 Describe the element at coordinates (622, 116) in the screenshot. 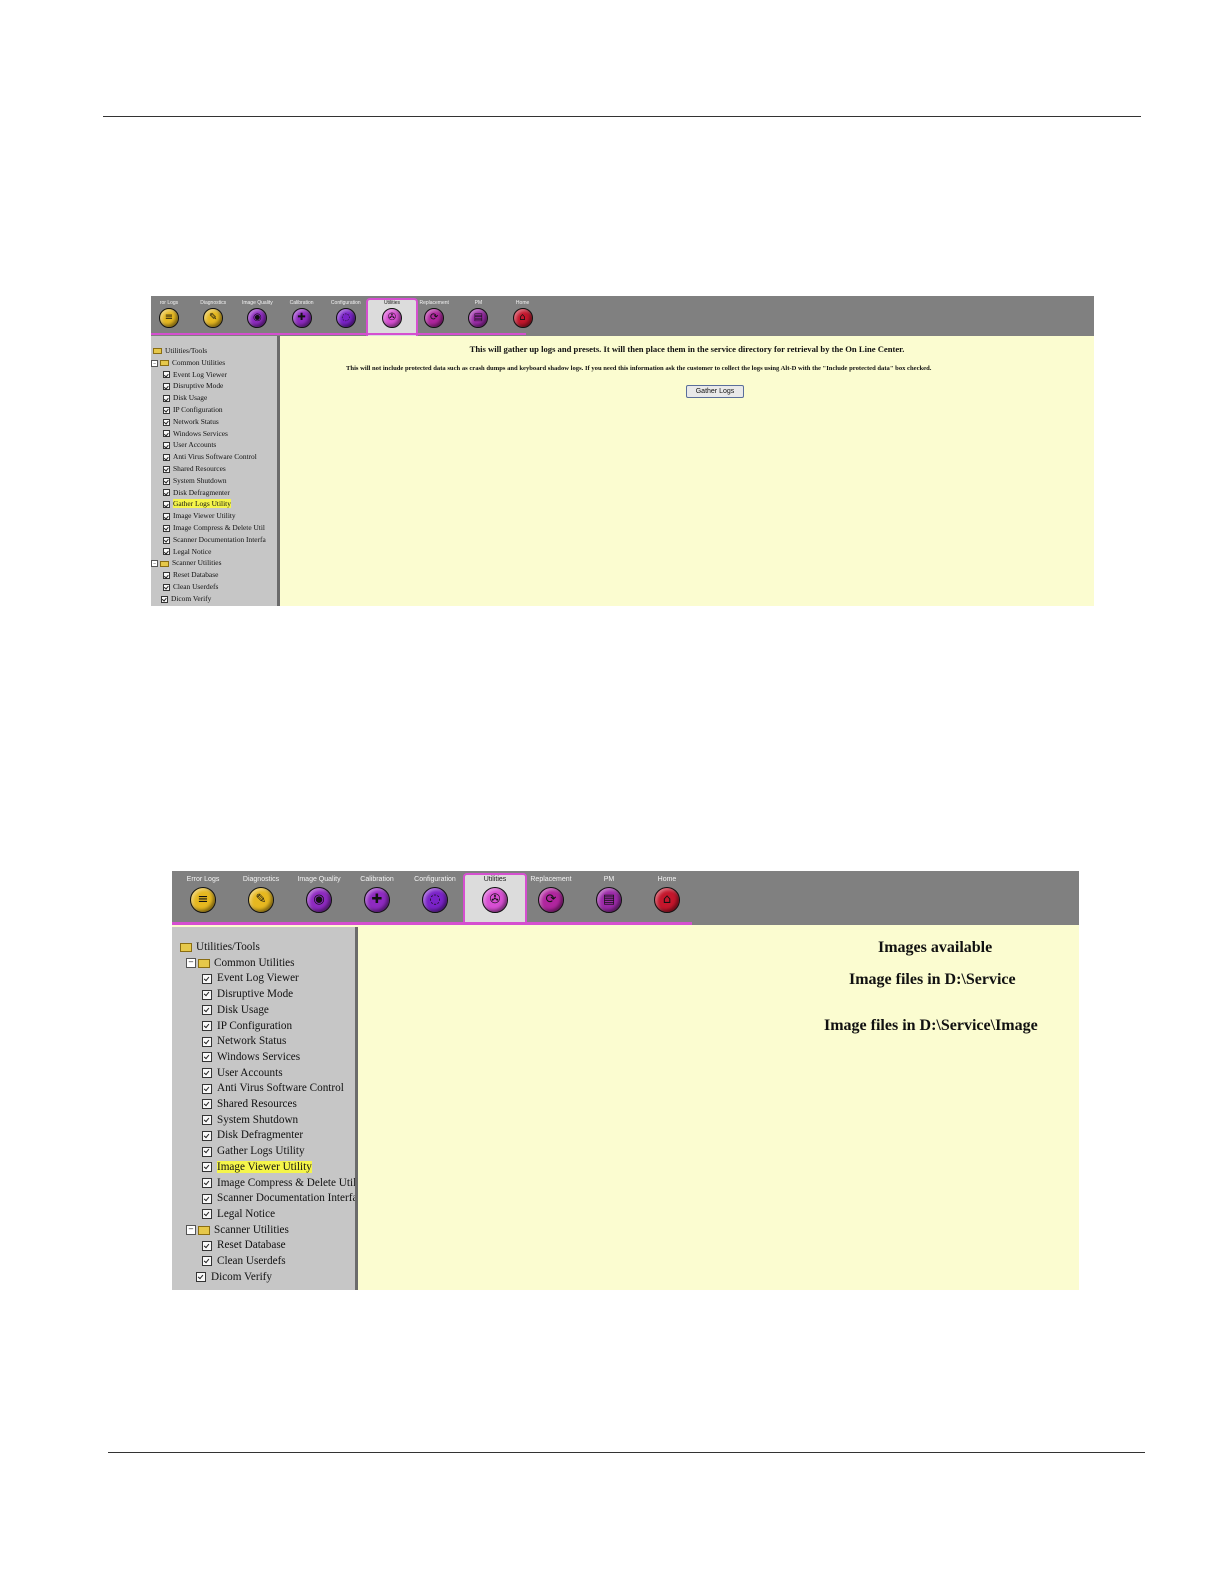

I see `header-rule` at that location.